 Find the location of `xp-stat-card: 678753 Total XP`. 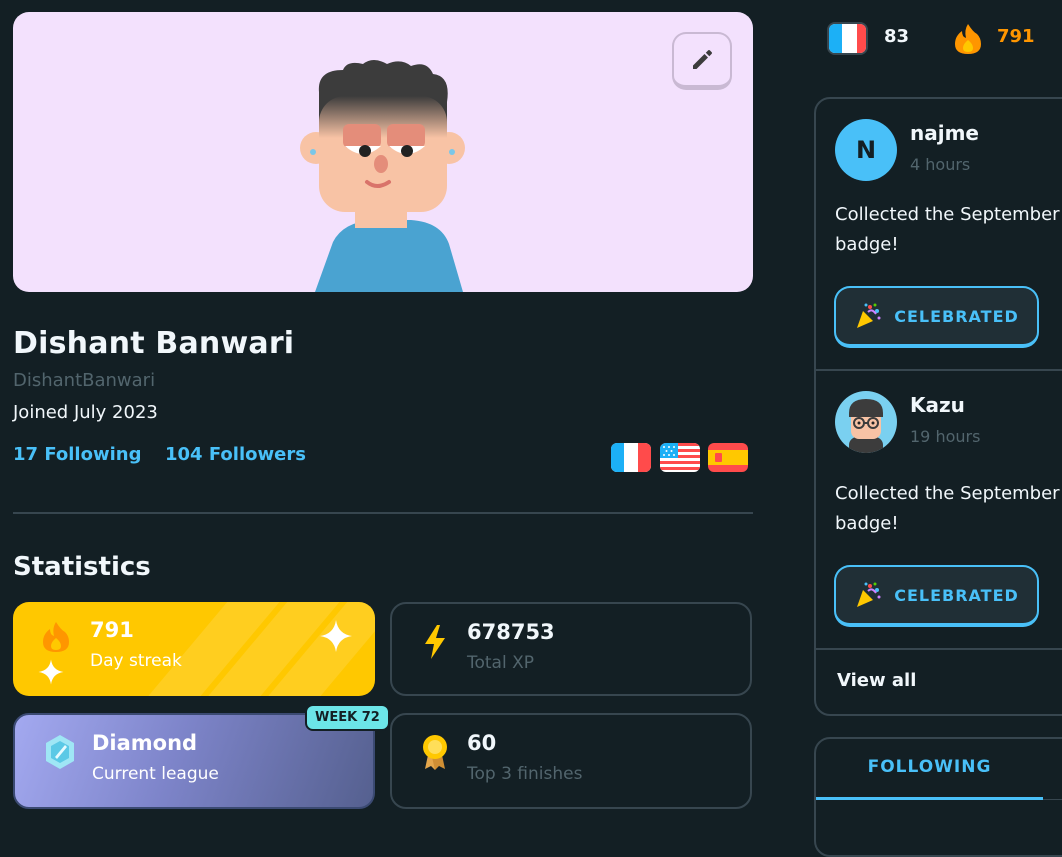

xp-stat-card: 678753 Total XP is located at coordinates (571, 649).